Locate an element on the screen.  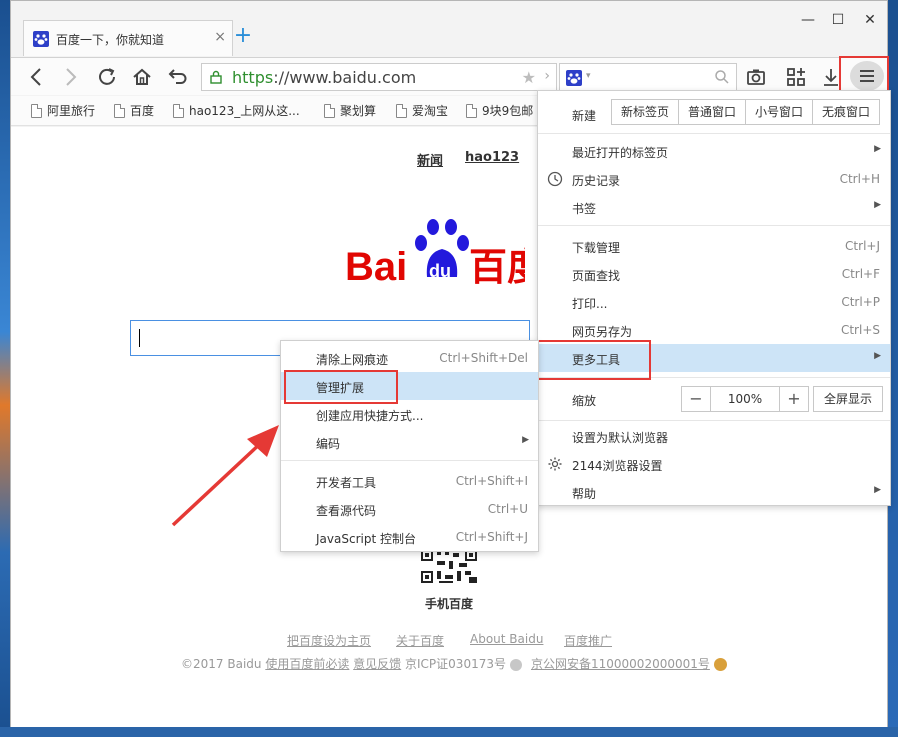
police-record-link: 京公网安备11000002000001号 is located at coordinates (620, 664).